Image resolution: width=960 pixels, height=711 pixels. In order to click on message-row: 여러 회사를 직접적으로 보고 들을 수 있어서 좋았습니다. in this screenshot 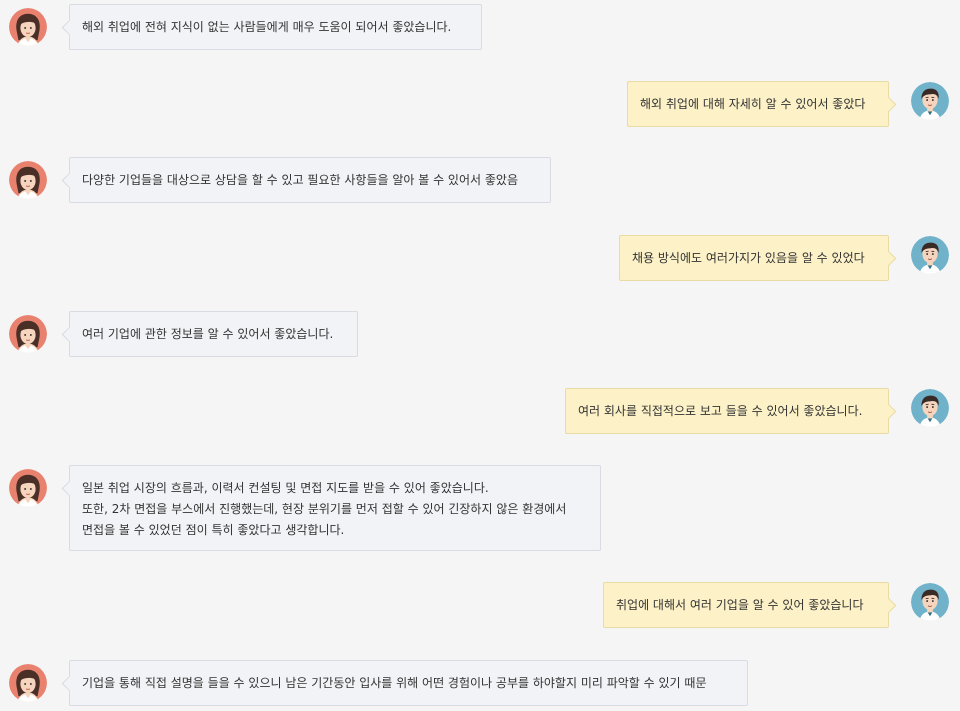, I will do `click(480, 411)`.